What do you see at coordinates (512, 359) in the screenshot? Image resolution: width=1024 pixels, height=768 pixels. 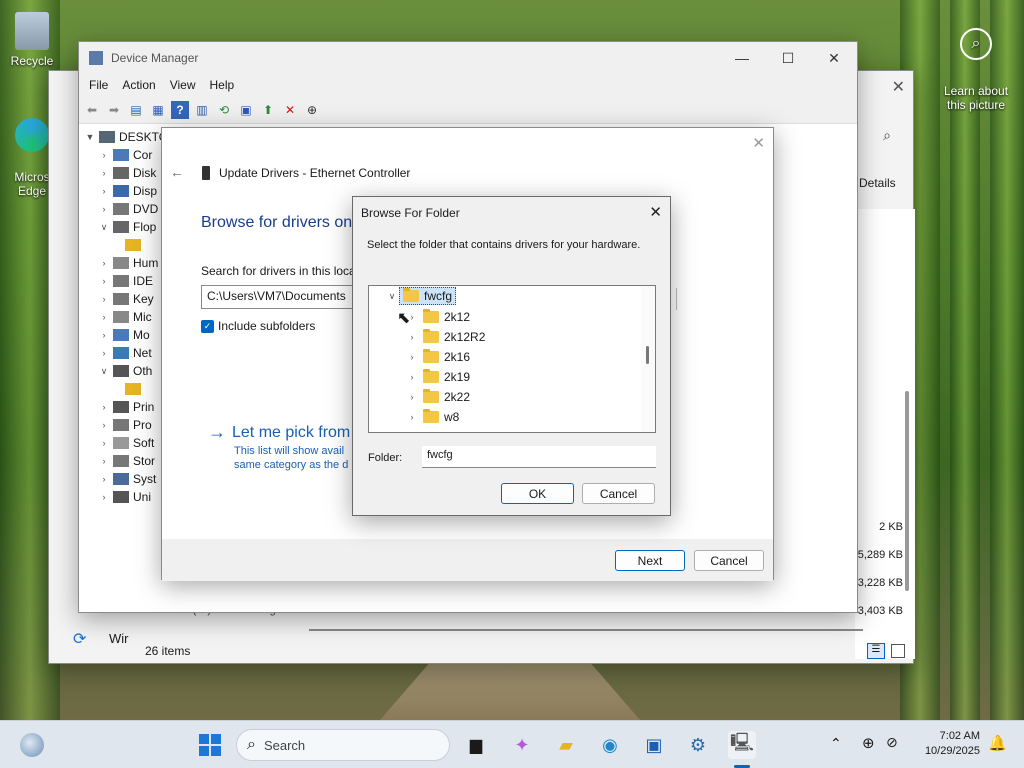 I see `folder-tree: ∨ fwcfg › 2k12 › 2k12R2 › 2k16 › 2k19 › 2k22 › w8 ⬉` at bounding box center [512, 359].